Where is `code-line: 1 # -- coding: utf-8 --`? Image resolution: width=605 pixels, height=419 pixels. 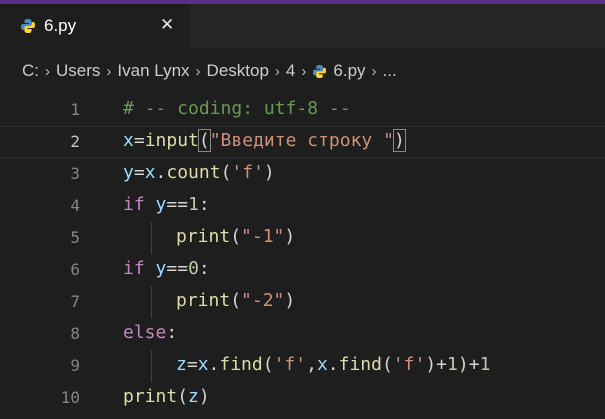 code-line: 1 # -- coding: utf-8 -- is located at coordinates (302, 110).